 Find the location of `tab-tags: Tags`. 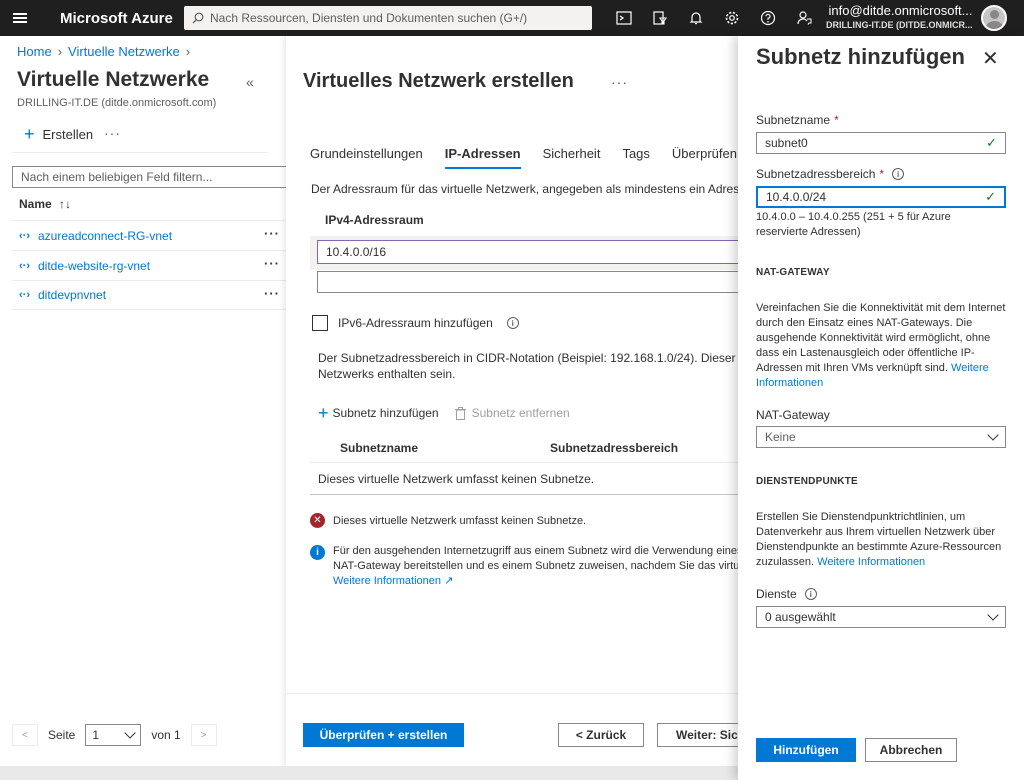

tab-tags: Tags is located at coordinates (635, 157).